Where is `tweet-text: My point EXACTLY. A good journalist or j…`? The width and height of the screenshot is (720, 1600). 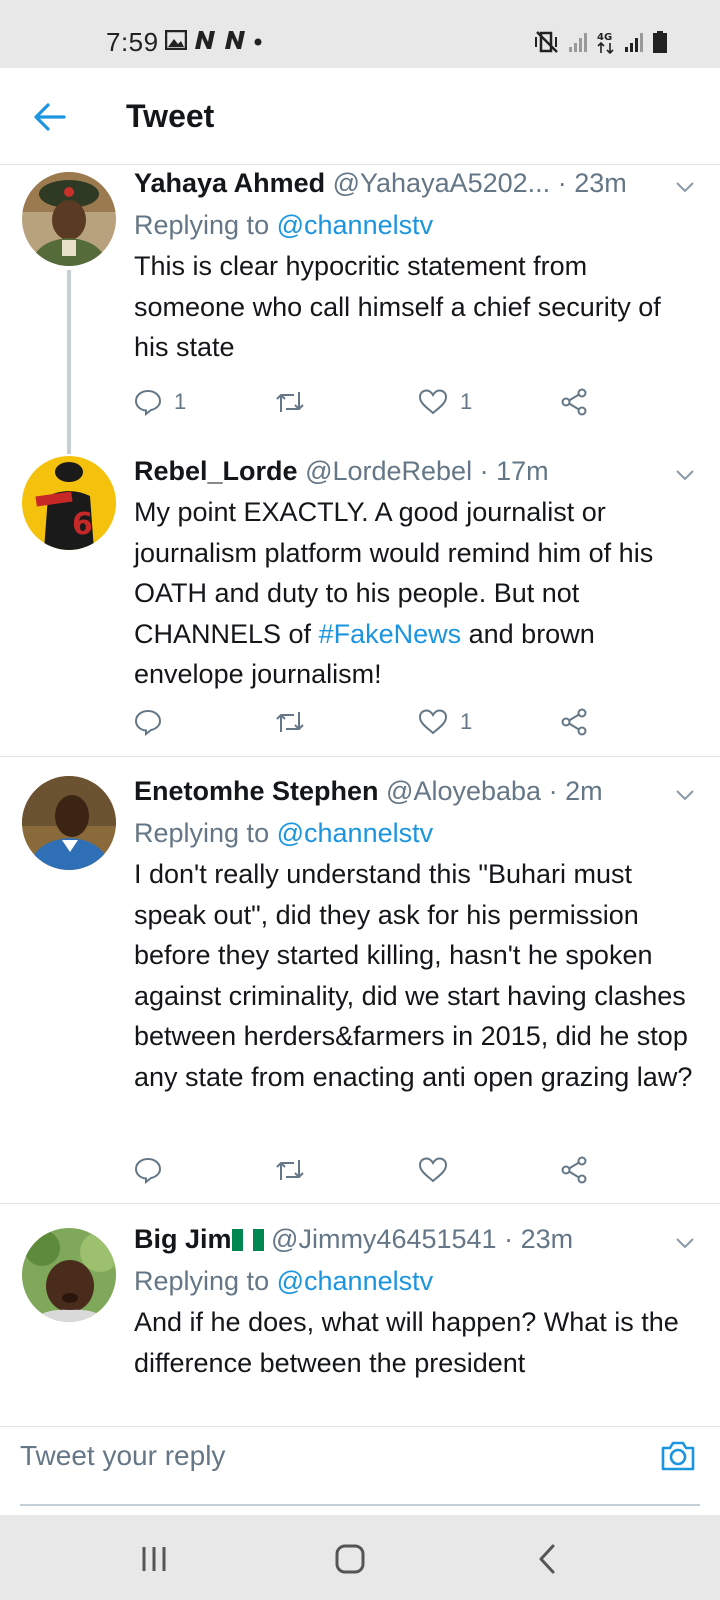 tweet-text: My point EXACTLY. A good journalist or j… is located at coordinates (414, 593).